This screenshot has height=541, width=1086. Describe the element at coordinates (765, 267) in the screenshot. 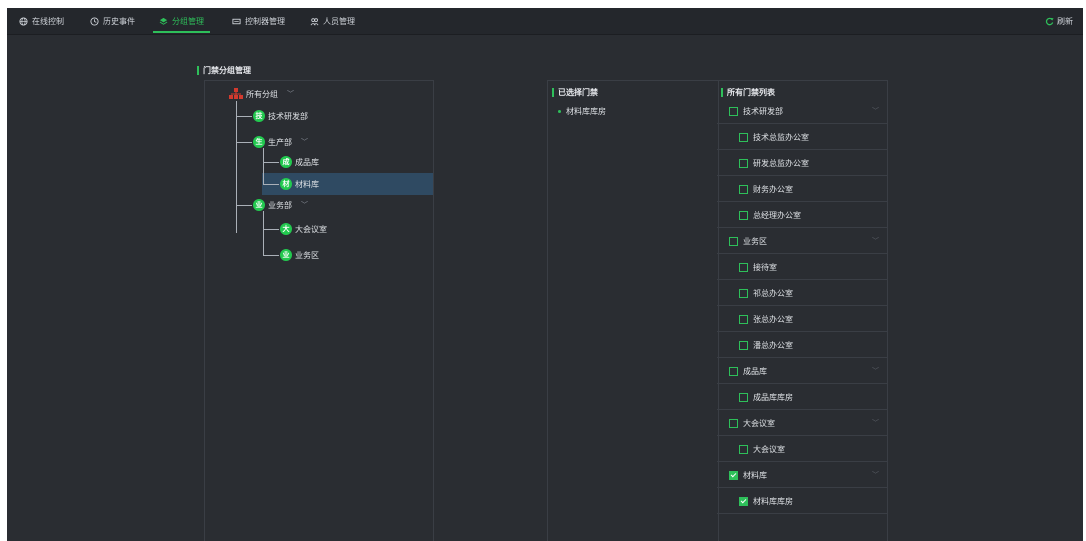

I see `door-label: 接待室` at that location.